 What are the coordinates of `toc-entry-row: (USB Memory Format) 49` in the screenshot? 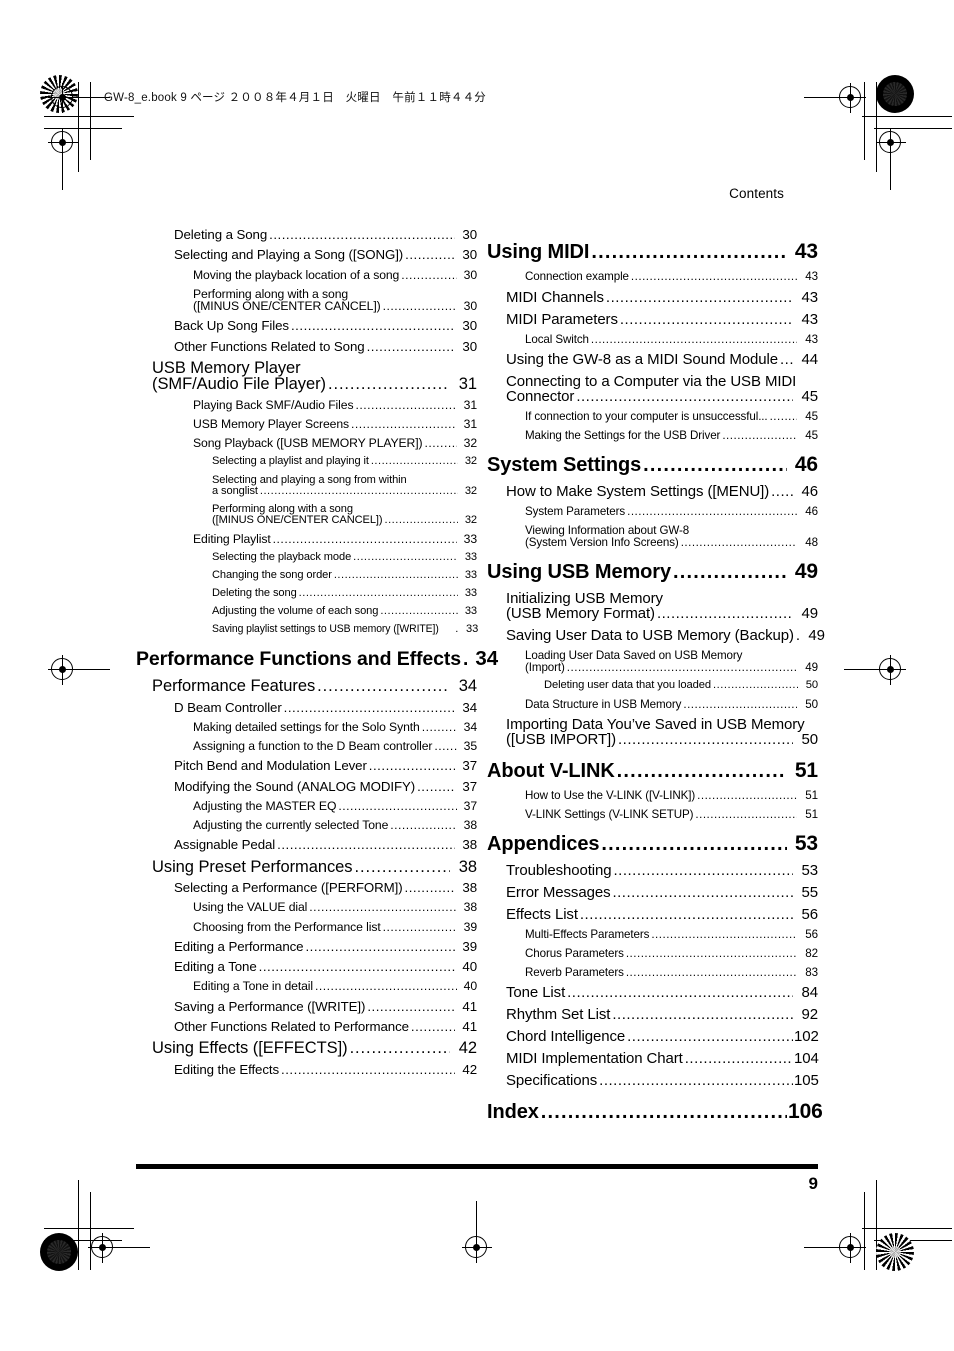 It's located at (662, 613).